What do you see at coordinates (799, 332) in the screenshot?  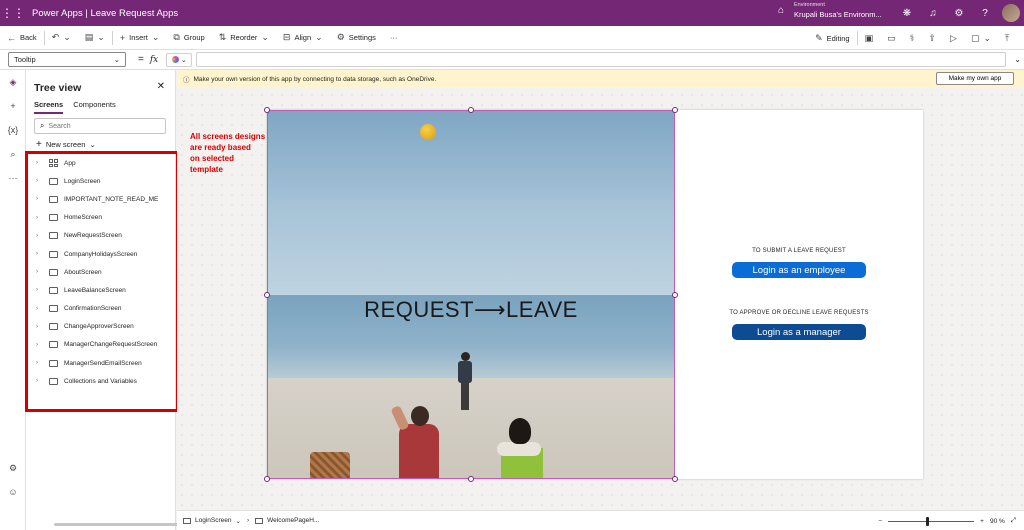 I see `login-manager-button: Login as a manager` at bounding box center [799, 332].